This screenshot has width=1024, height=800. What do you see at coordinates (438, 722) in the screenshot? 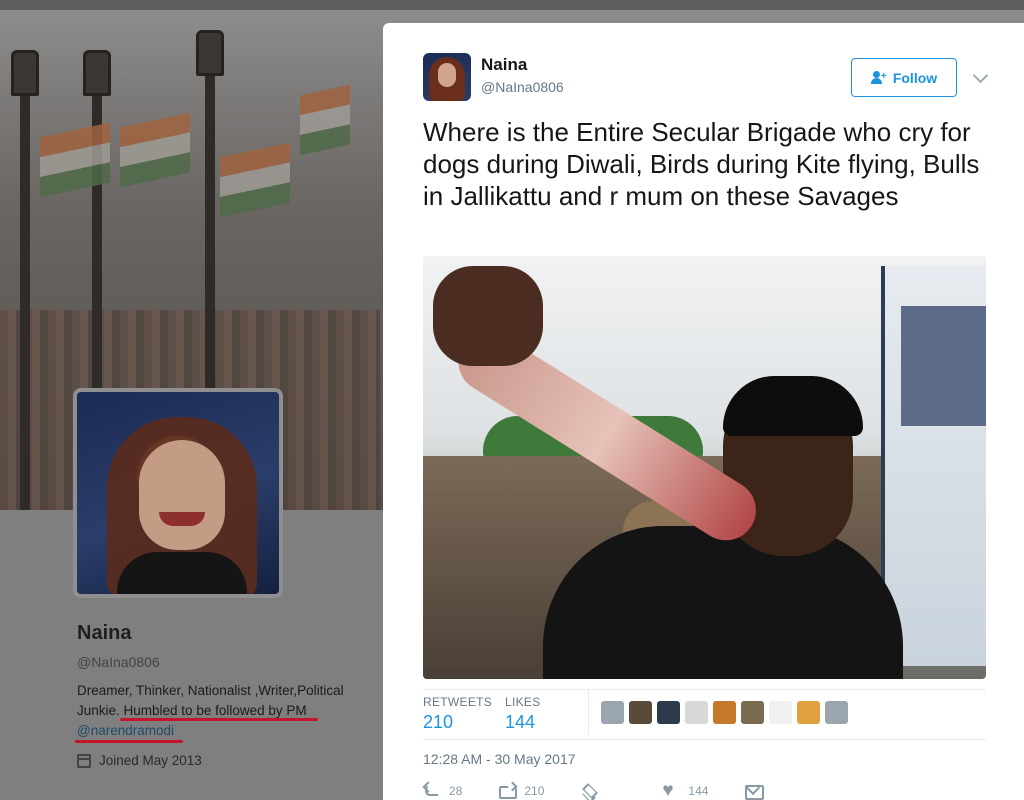
I see `retweets-count: 210` at bounding box center [438, 722].